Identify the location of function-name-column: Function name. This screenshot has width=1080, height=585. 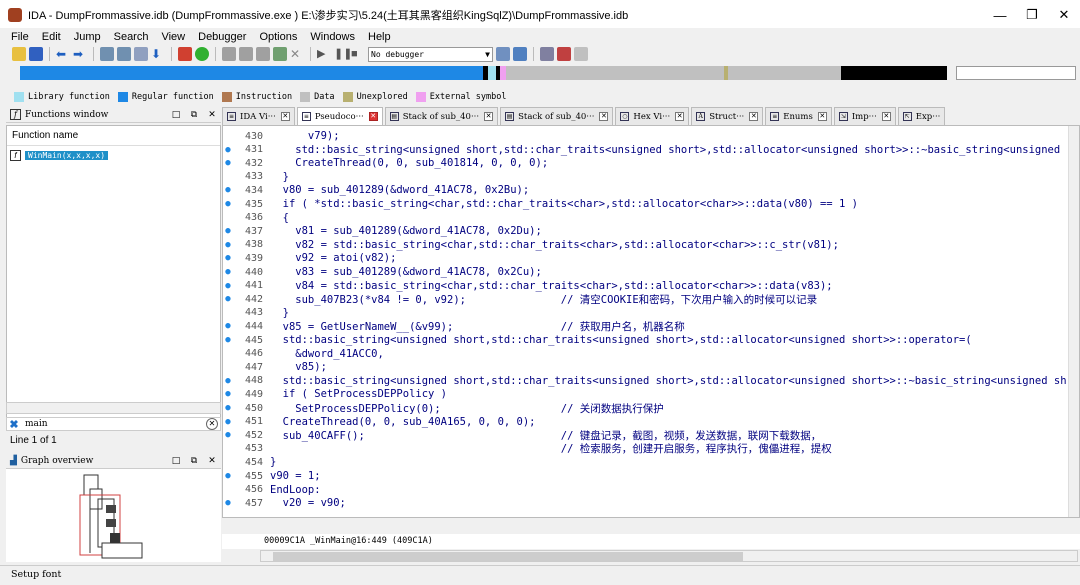
(113, 136).